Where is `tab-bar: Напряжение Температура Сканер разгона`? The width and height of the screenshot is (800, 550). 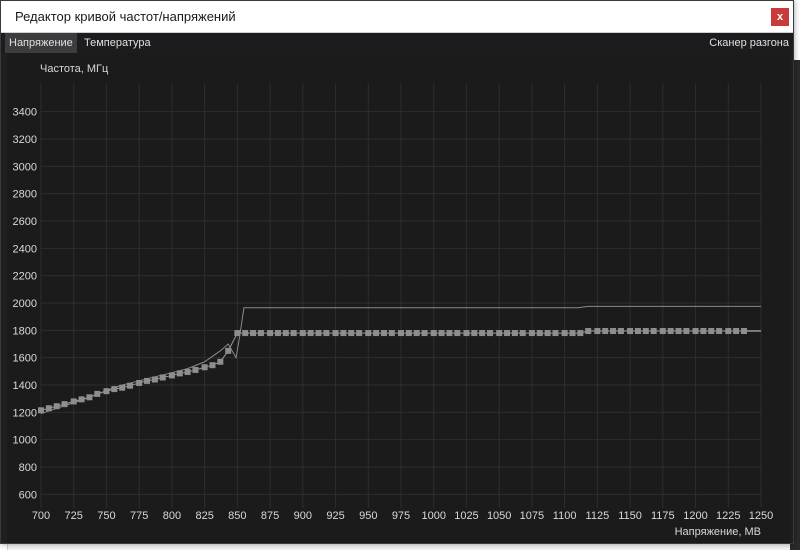 tab-bar: Напряжение Температура Сканер разгона is located at coordinates (397, 43).